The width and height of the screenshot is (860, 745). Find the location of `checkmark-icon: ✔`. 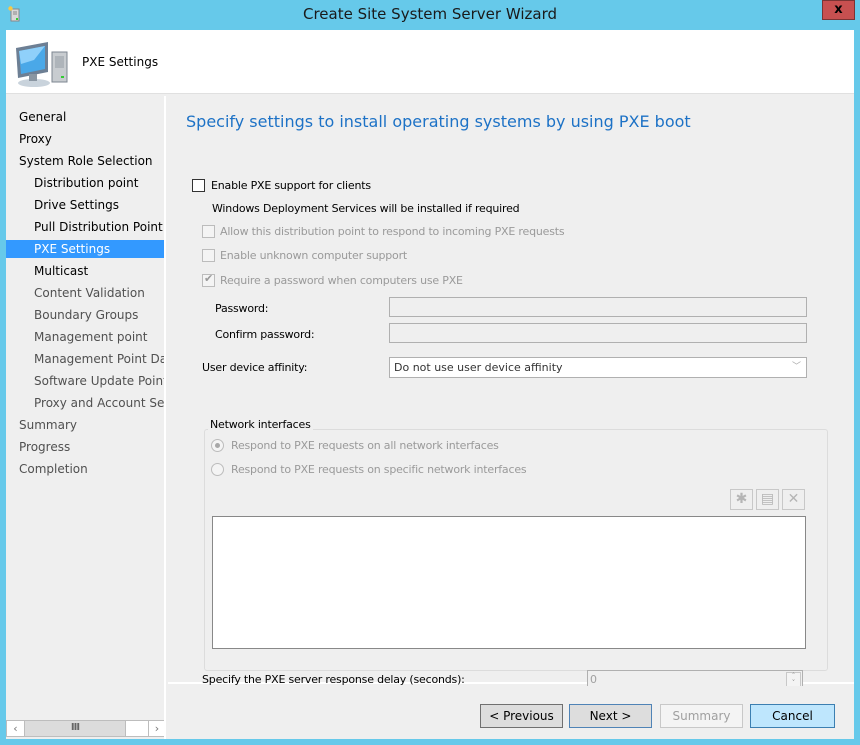

checkmark-icon: ✔ is located at coordinates (209, 278).